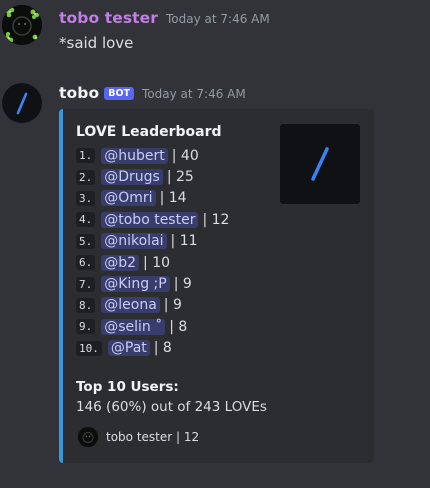 The image size is (430, 488). I want to click on leaderboard-row: 9. @selin ˚ | 8, so click(152, 326).